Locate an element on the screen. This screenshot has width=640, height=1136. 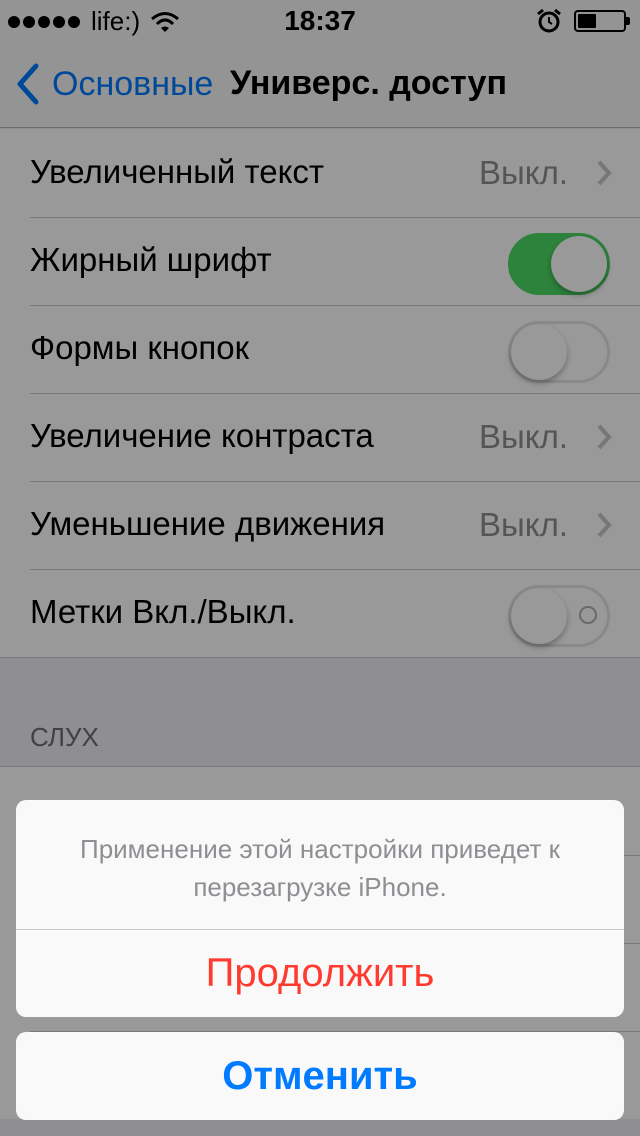
cancel-sheet: Отменить is located at coordinates (320, 1076).